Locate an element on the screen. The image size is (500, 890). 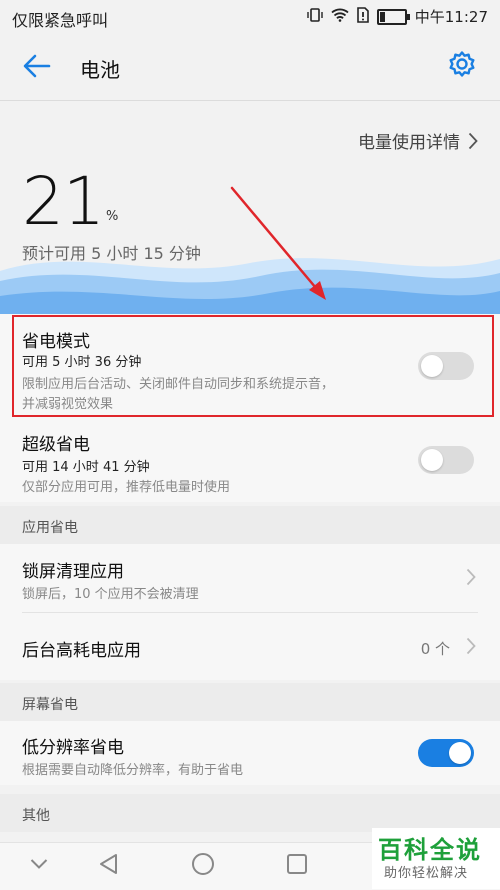
section-title: 屏幕省电 is located at coordinates (50, 705).